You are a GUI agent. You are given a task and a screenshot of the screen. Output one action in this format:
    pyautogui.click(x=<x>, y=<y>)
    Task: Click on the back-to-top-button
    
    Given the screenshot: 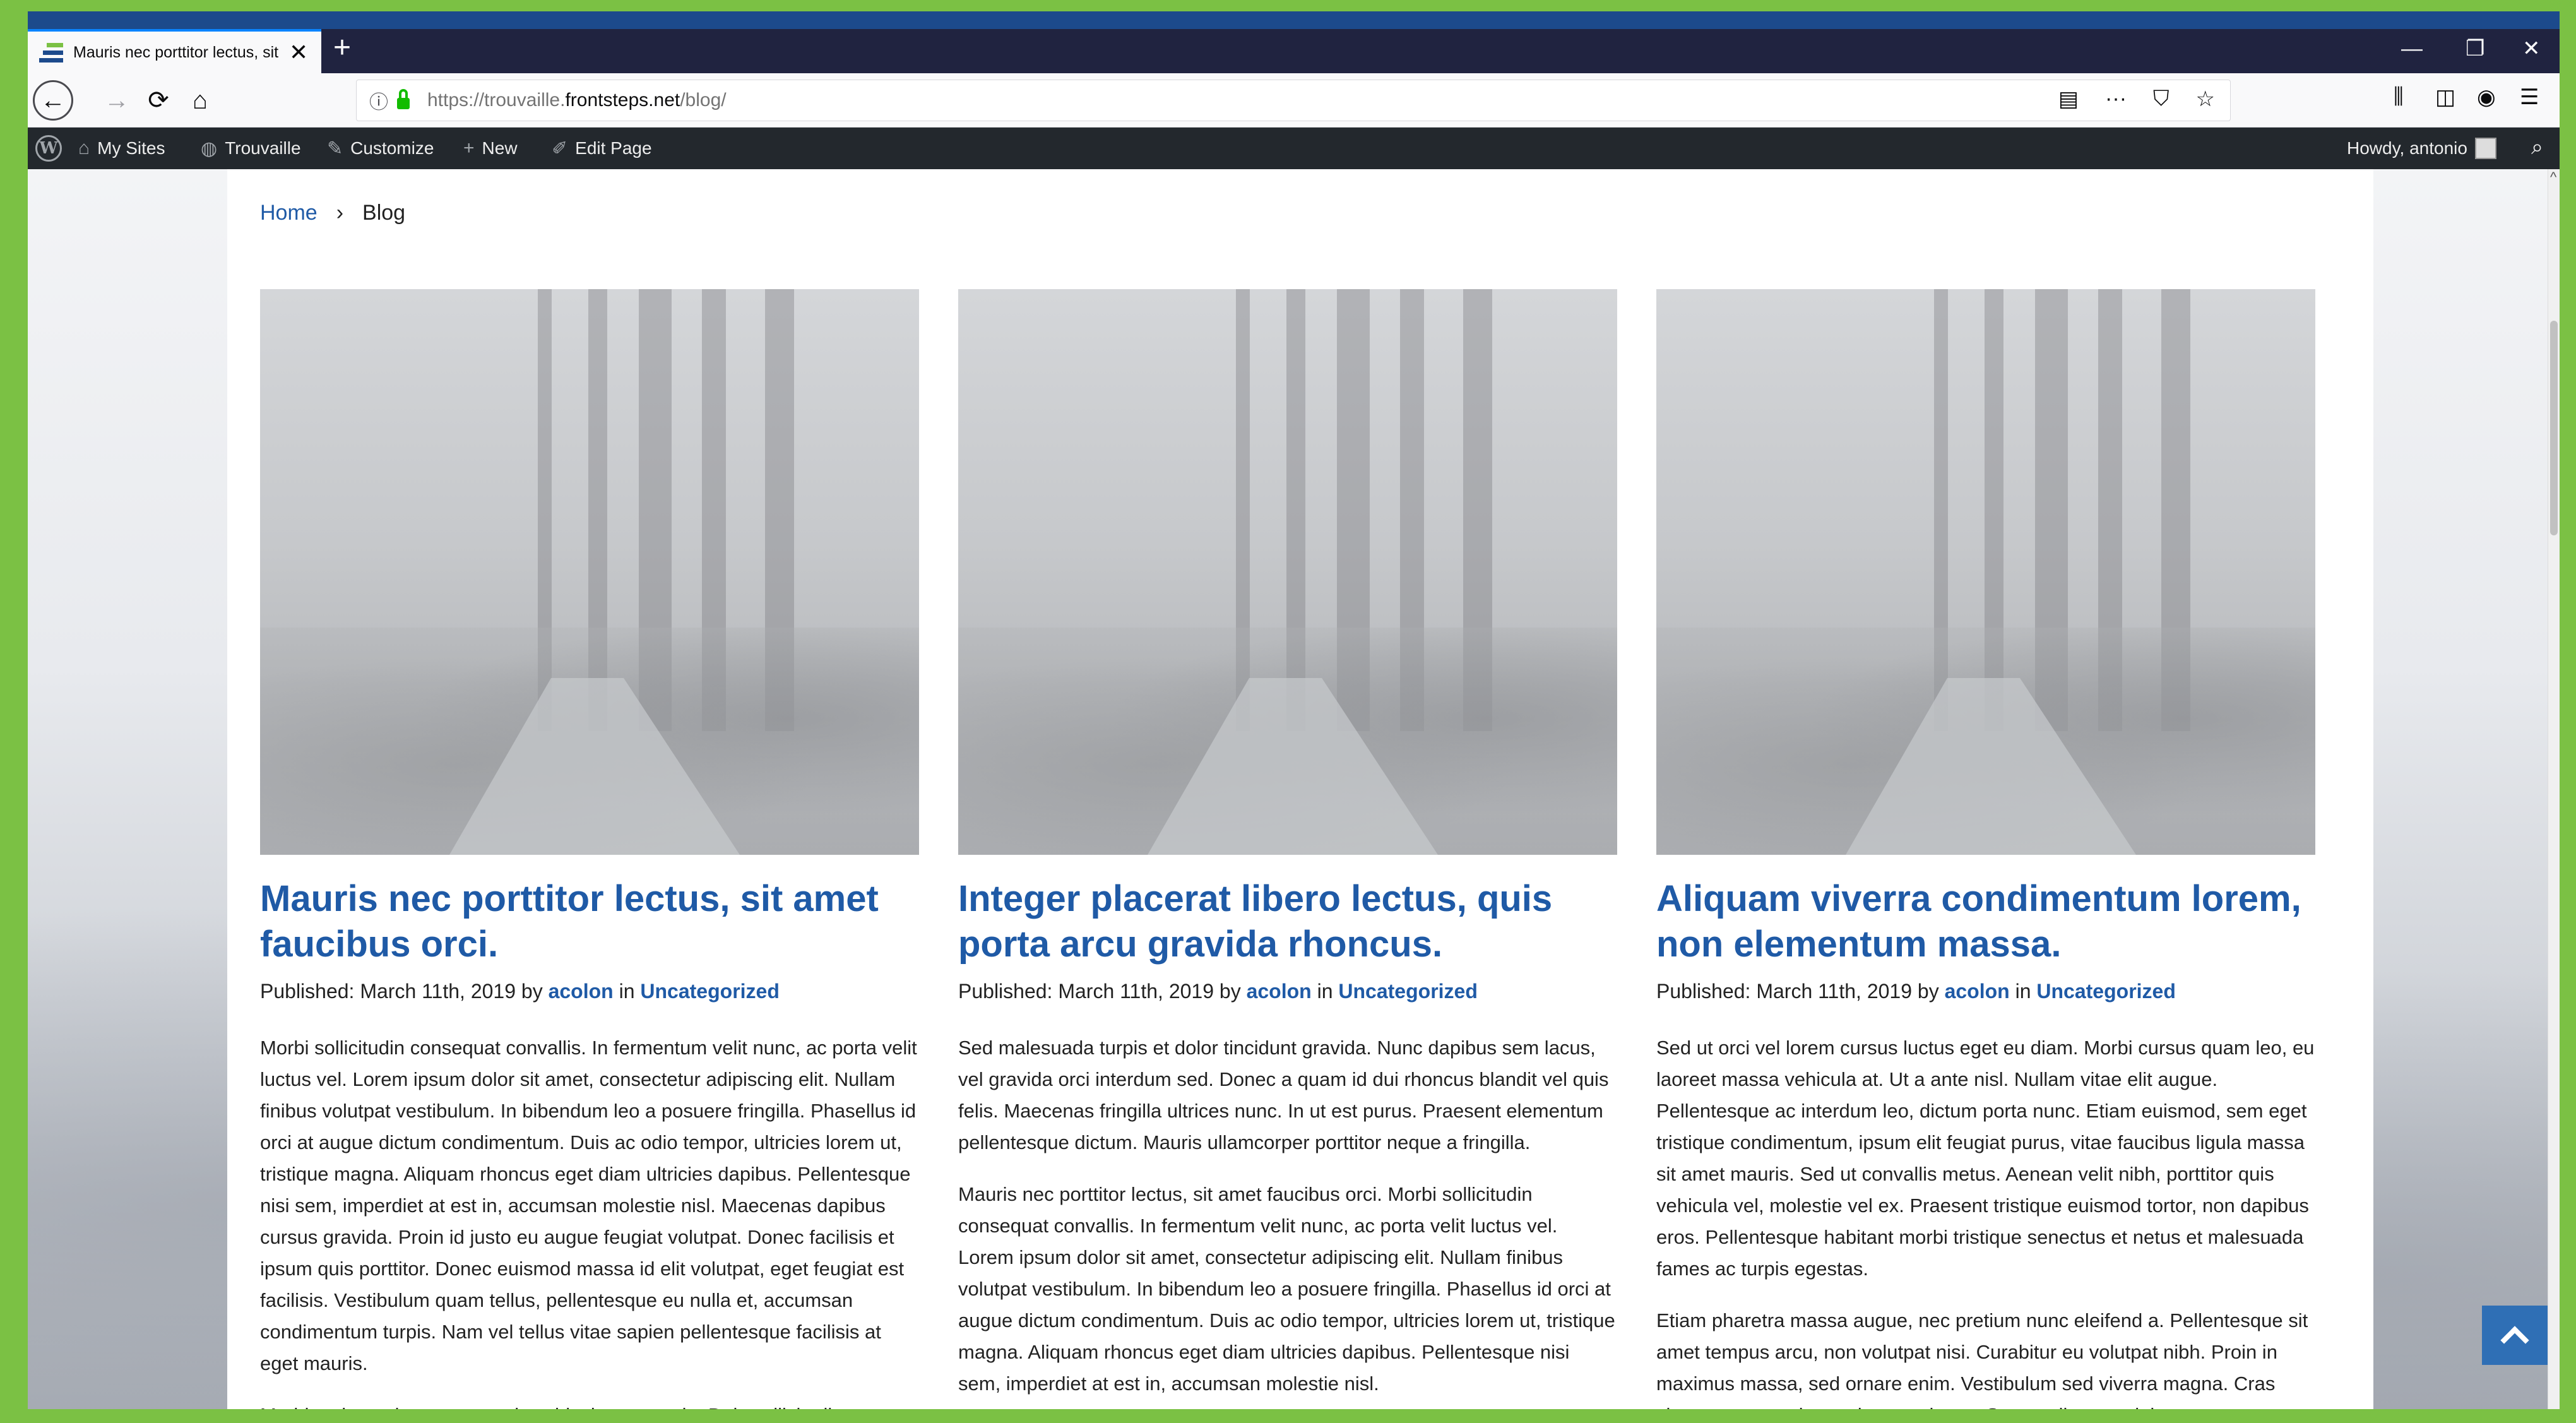 What is the action you would take?
    pyautogui.click(x=2515, y=1335)
    